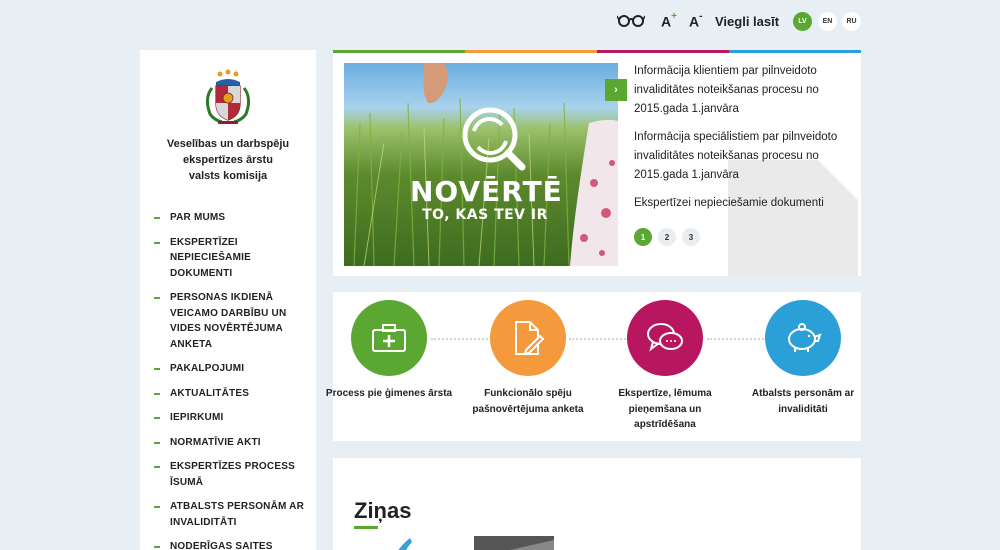 This screenshot has height=550, width=1000. What do you see at coordinates (802, 21) in the screenshot?
I see `language-lv-button: LV` at bounding box center [802, 21].